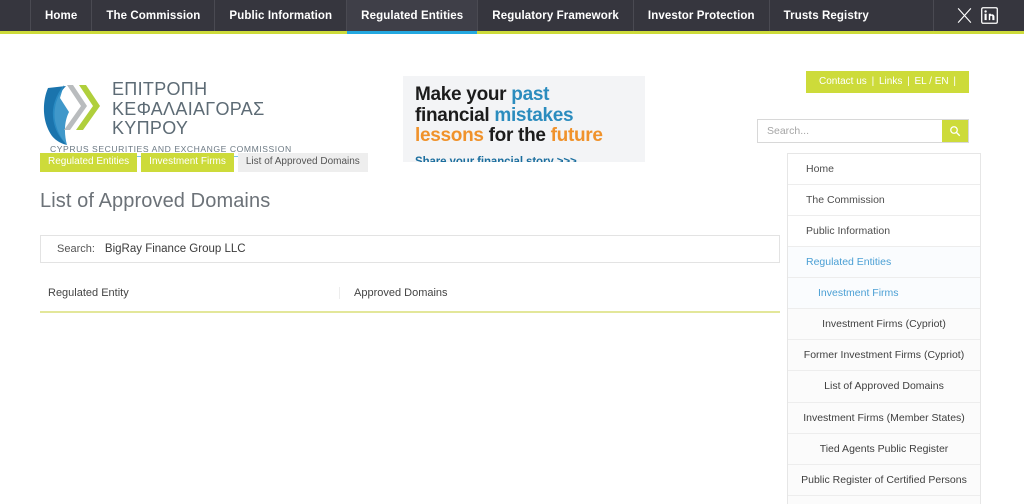  I want to click on table-search-input, so click(441, 249).